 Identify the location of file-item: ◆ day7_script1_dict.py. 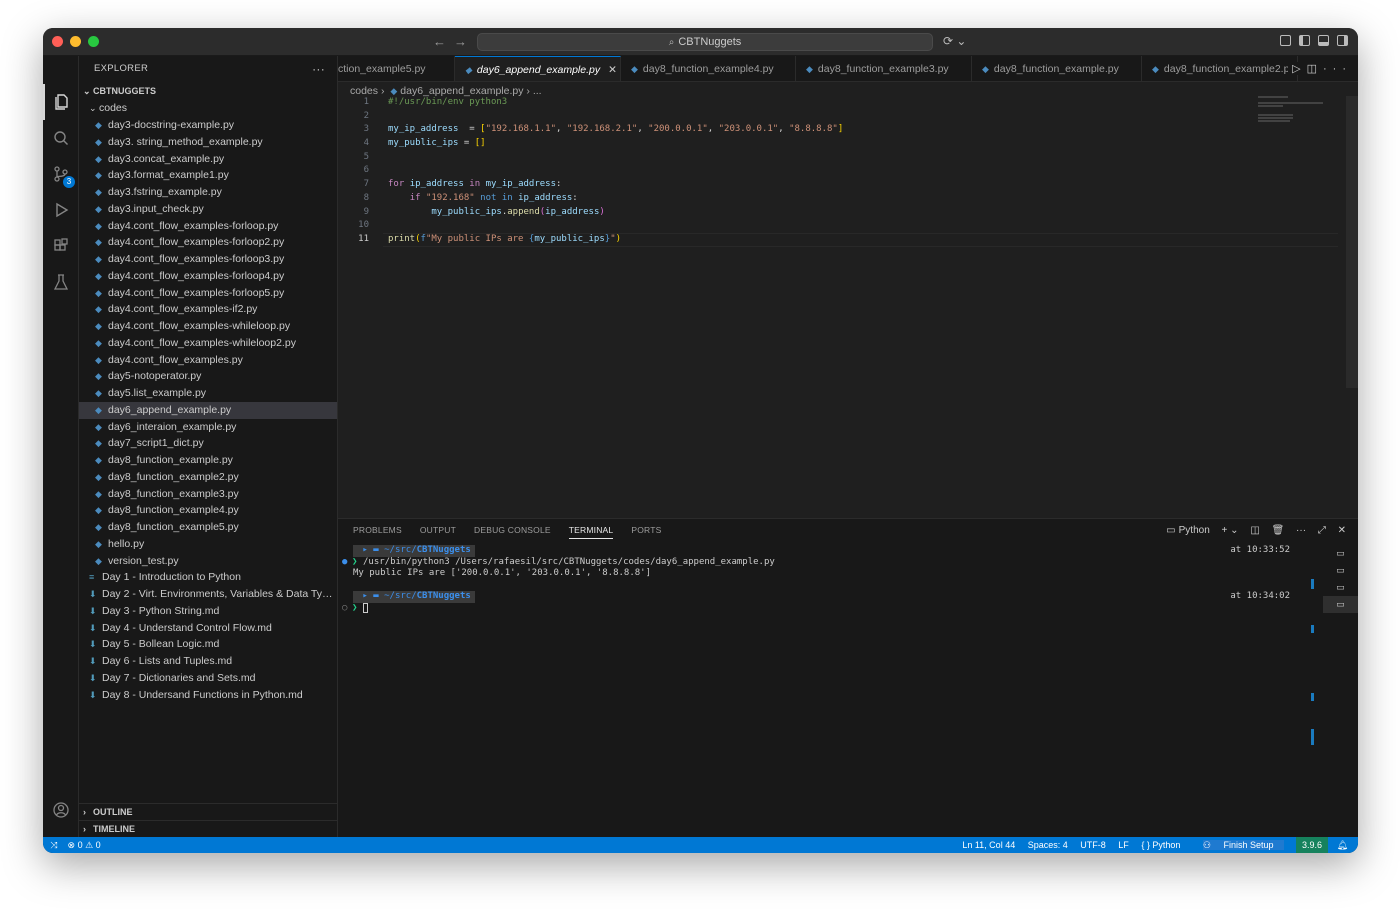
(208, 443).